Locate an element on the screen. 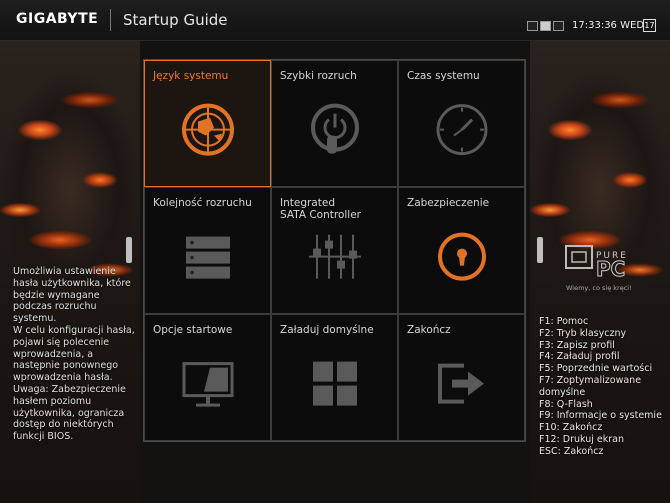 The image size is (670, 503). load-defaults-grid-icon is located at coordinates (334, 383).